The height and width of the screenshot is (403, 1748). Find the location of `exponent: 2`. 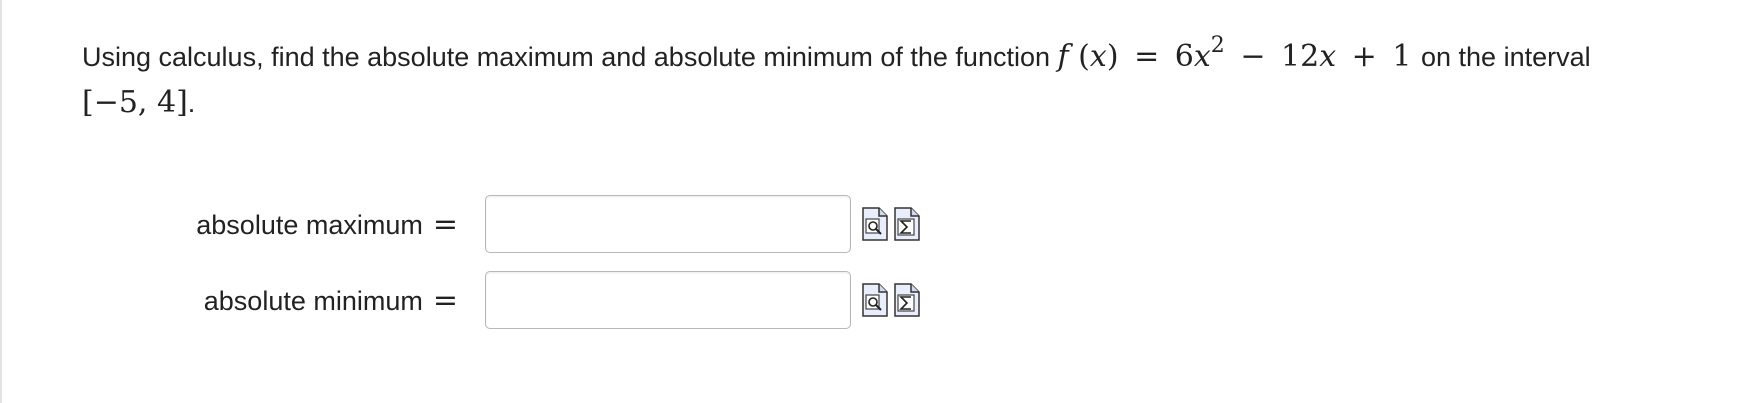

exponent: 2 is located at coordinates (1217, 45).